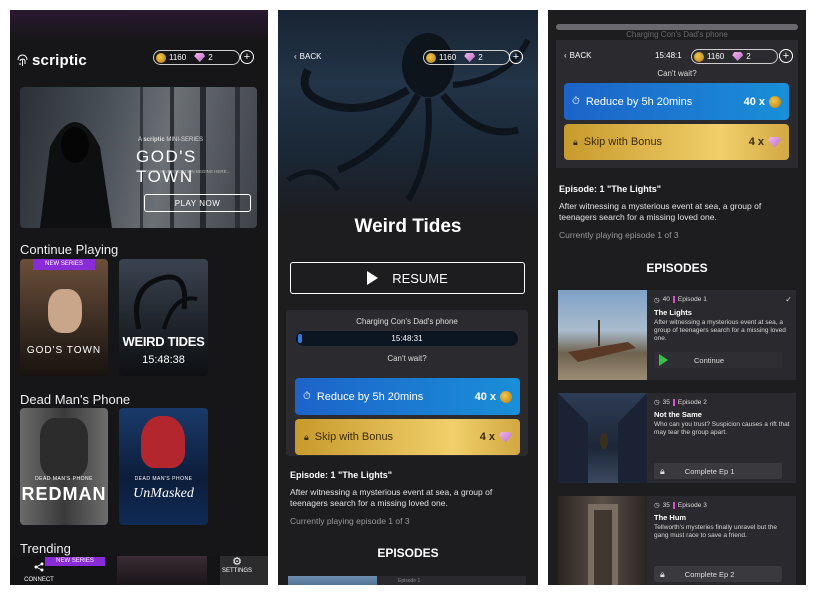  What do you see at coordinates (64, 317) in the screenshot?
I see `continue-card-gods-town: NEW SERIES GOD'S TOWN` at bounding box center [64, 317].